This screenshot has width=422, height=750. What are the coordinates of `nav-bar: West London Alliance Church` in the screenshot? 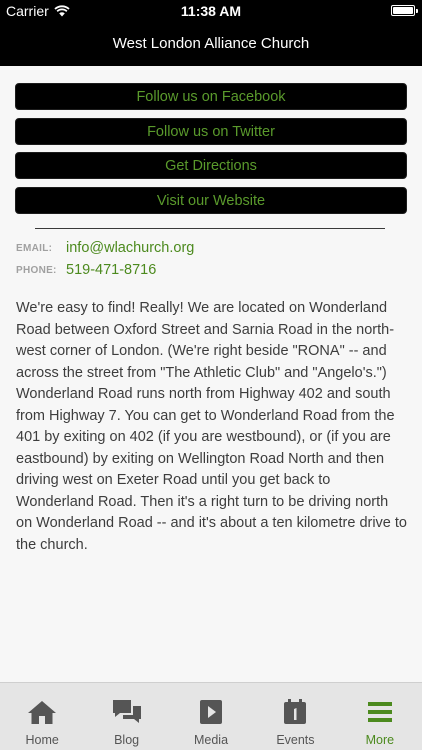 It's located at (211, 44).